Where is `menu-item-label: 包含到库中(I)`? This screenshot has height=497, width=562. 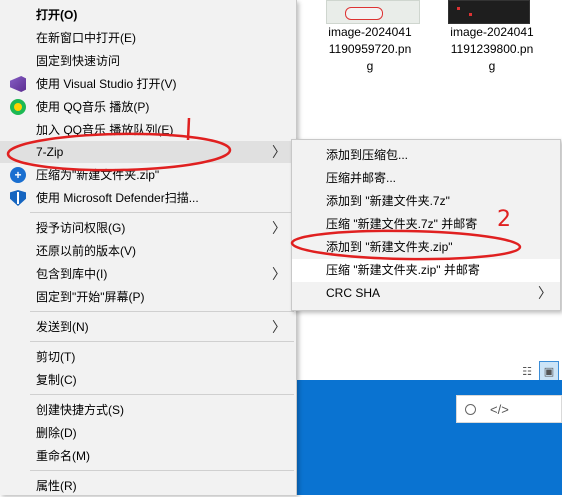 menu-item-label: 包含到库中(I) is located at coordinates (72, 274).